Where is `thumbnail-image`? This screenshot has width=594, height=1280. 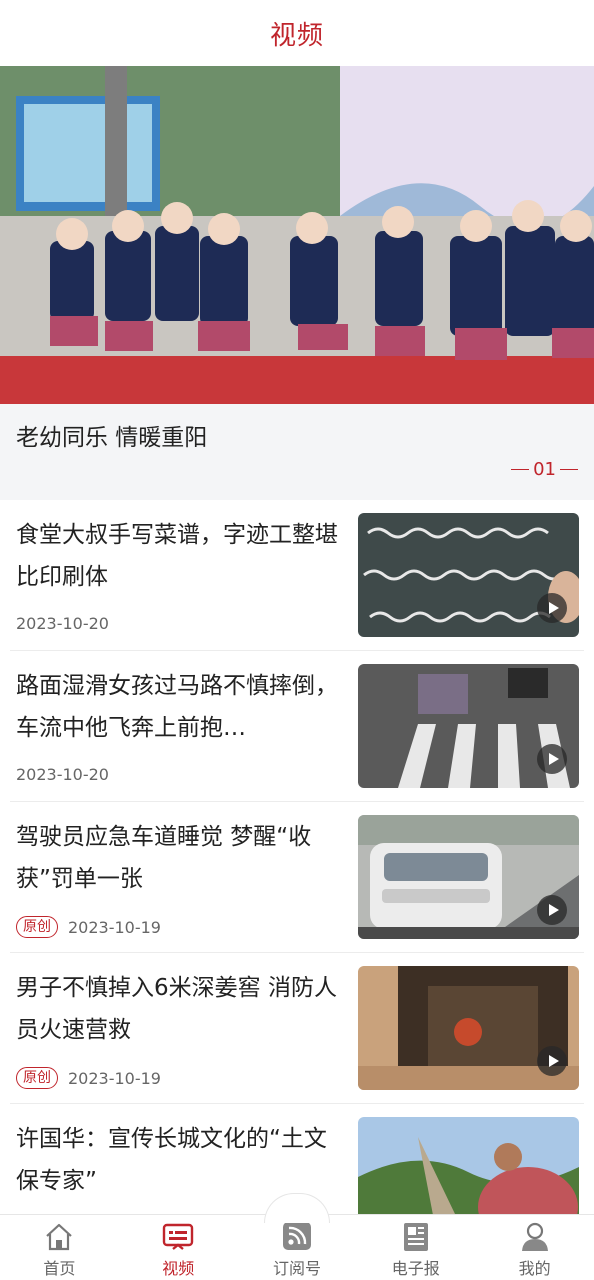 thumbnail-image is located at coordinates (468, 1165).